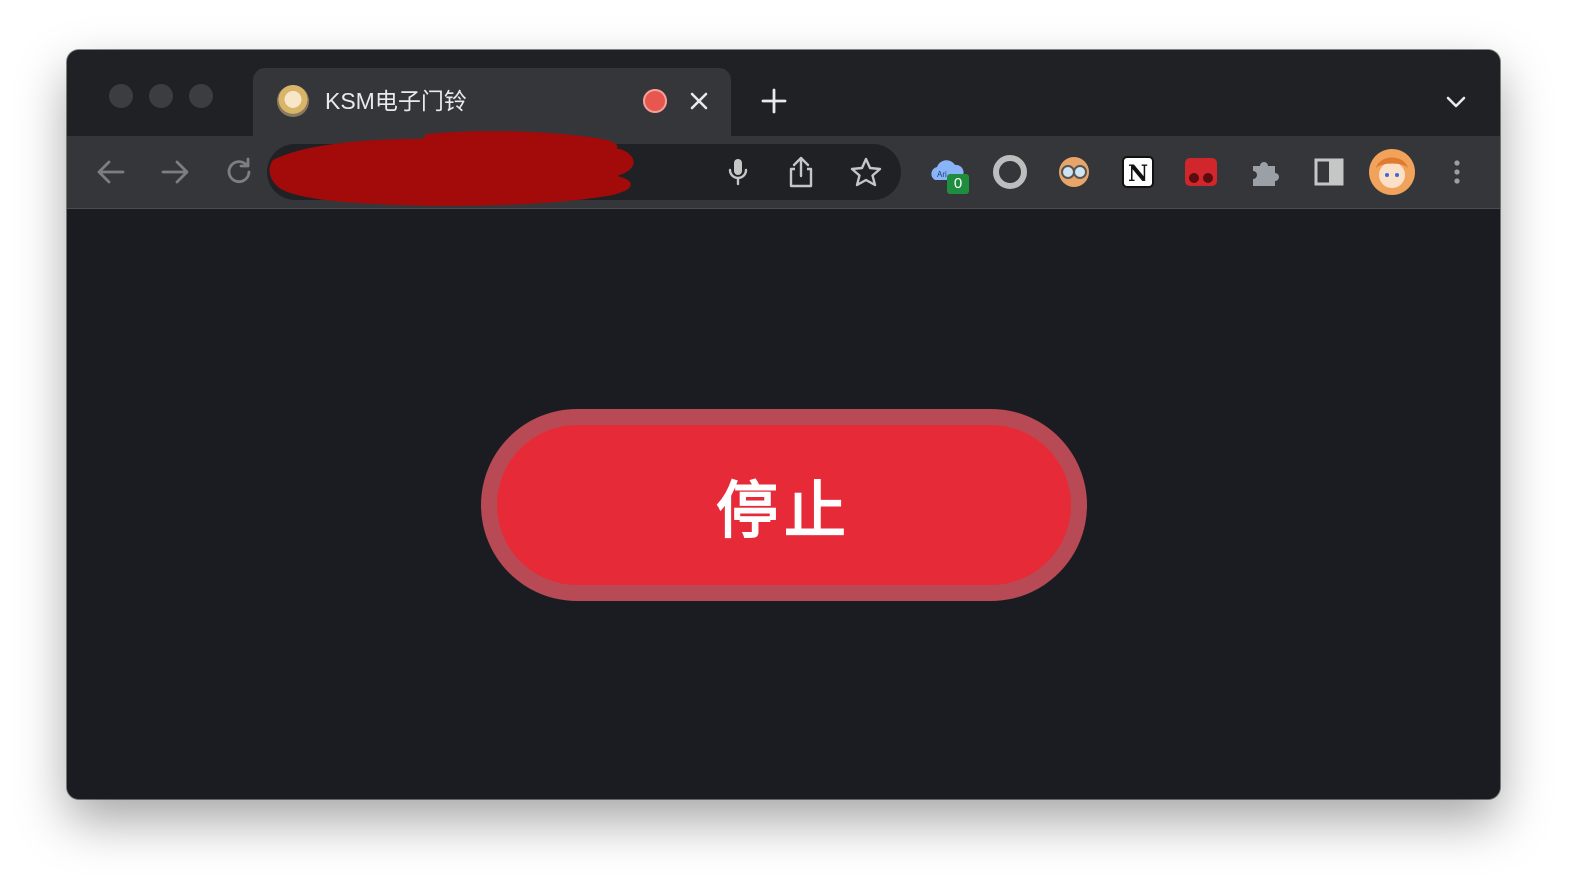 The image size is (1574, 886). Describe the element at coordinates (783, 510) in the screenshot. I see `stop-button-label: 停止` at that location.